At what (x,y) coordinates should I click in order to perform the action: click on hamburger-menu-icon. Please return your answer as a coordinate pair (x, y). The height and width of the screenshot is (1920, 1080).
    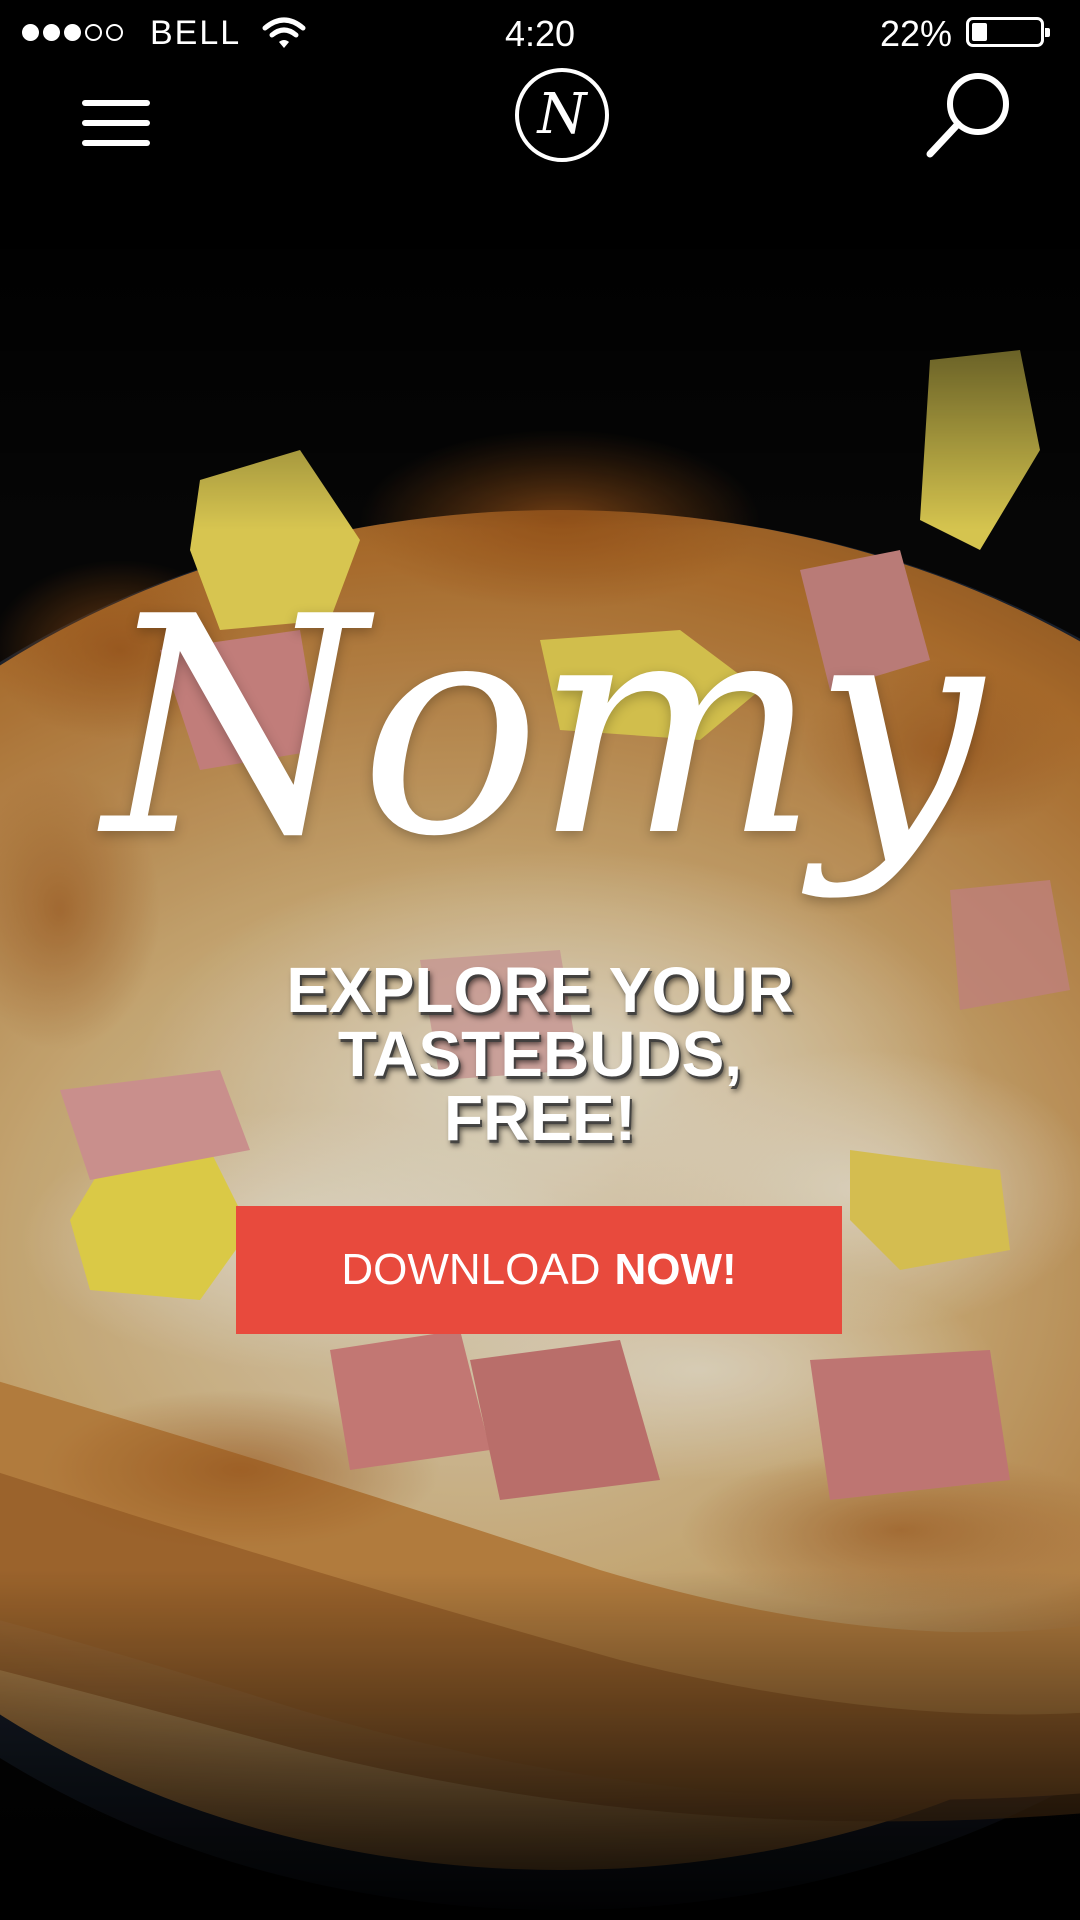
    Looking at the image, I should click on (116, 123).